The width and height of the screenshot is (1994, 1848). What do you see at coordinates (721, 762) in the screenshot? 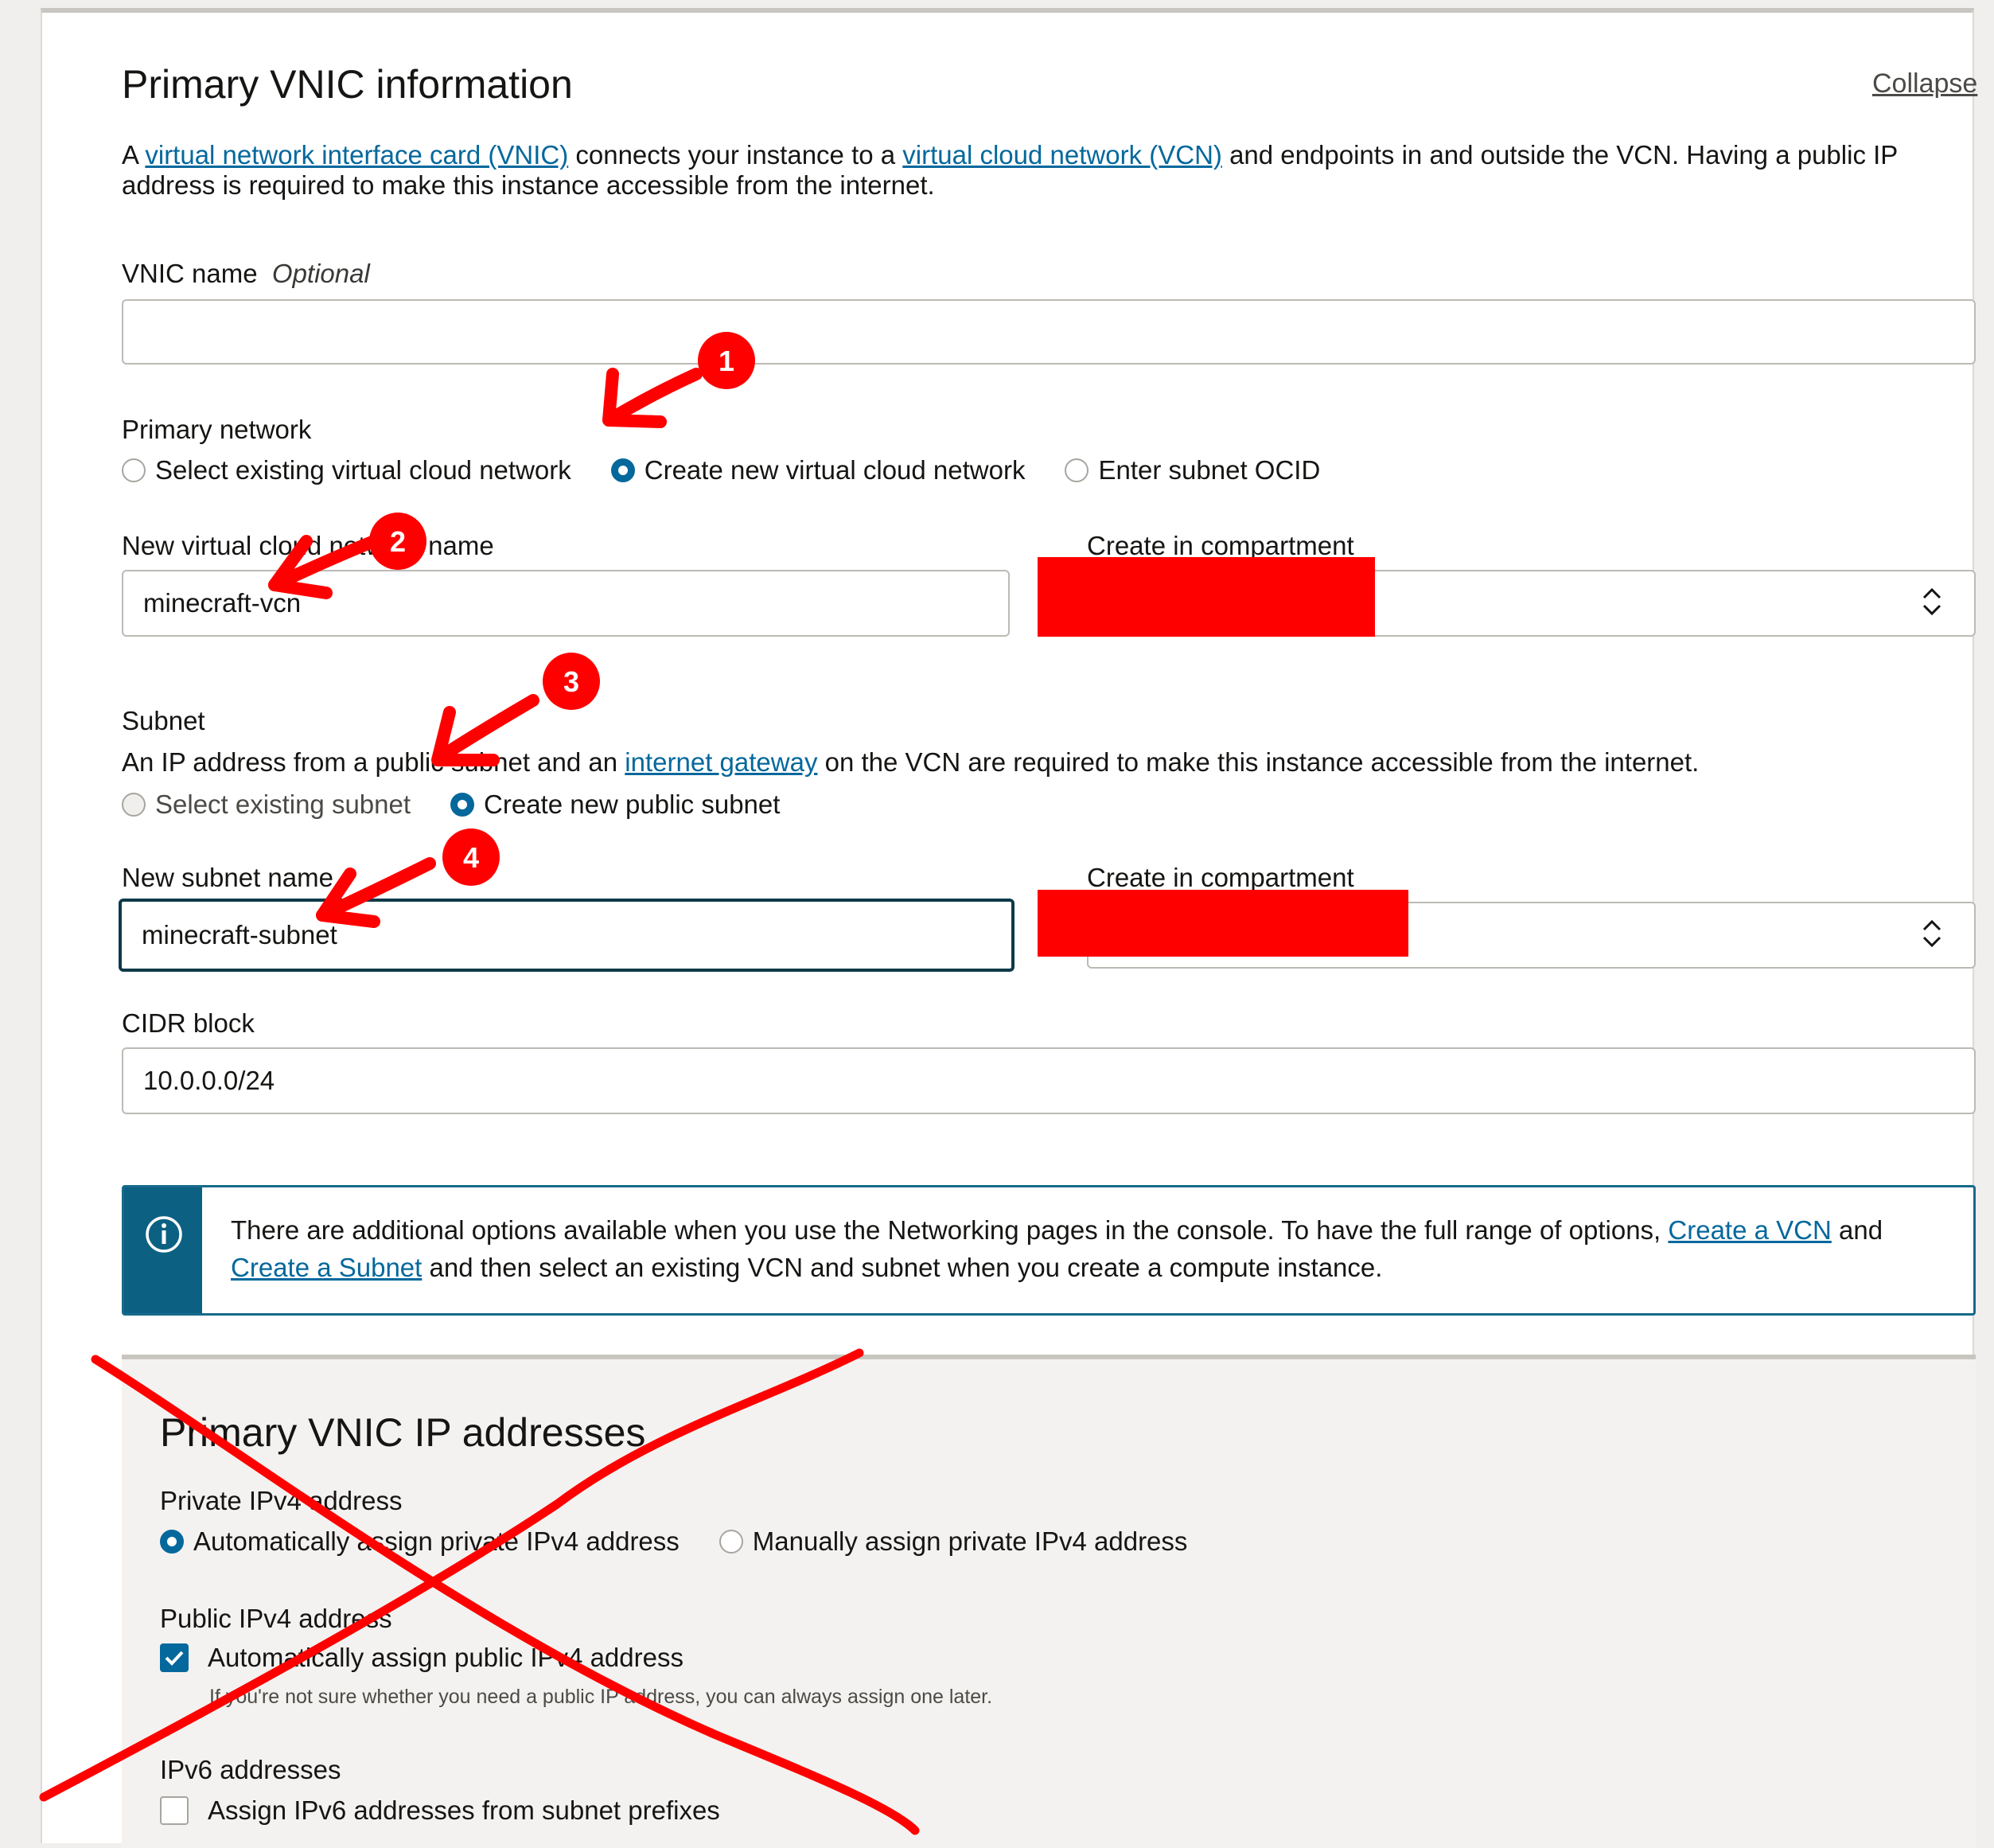
I see `internet-gateway-link: internet gateway` at bounding box center [721, 762].